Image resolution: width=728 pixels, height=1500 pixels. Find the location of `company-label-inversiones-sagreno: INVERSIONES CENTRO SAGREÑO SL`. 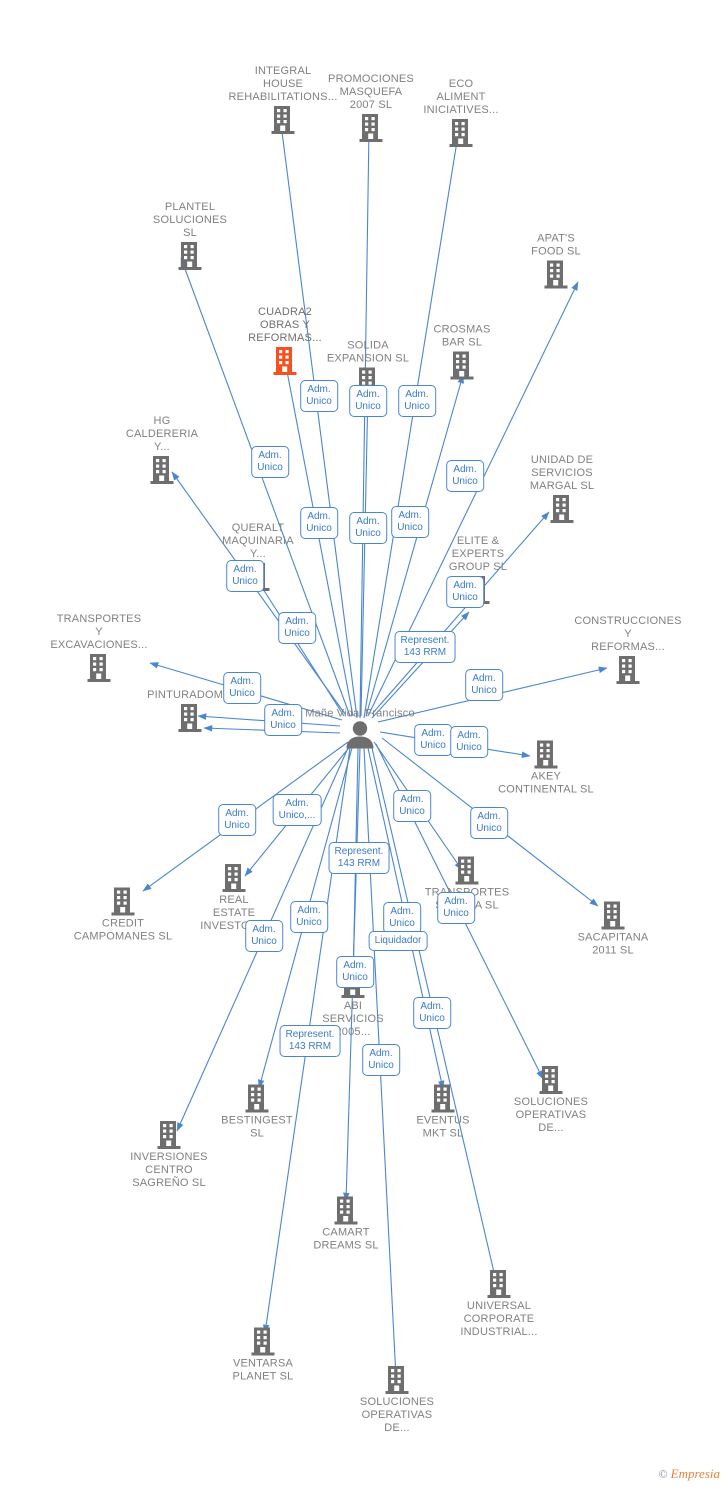

company-label-inversiones-sagreno: INVERSIONES CENTRO SAGREÑO SL is located at coordinates (169, 1170).